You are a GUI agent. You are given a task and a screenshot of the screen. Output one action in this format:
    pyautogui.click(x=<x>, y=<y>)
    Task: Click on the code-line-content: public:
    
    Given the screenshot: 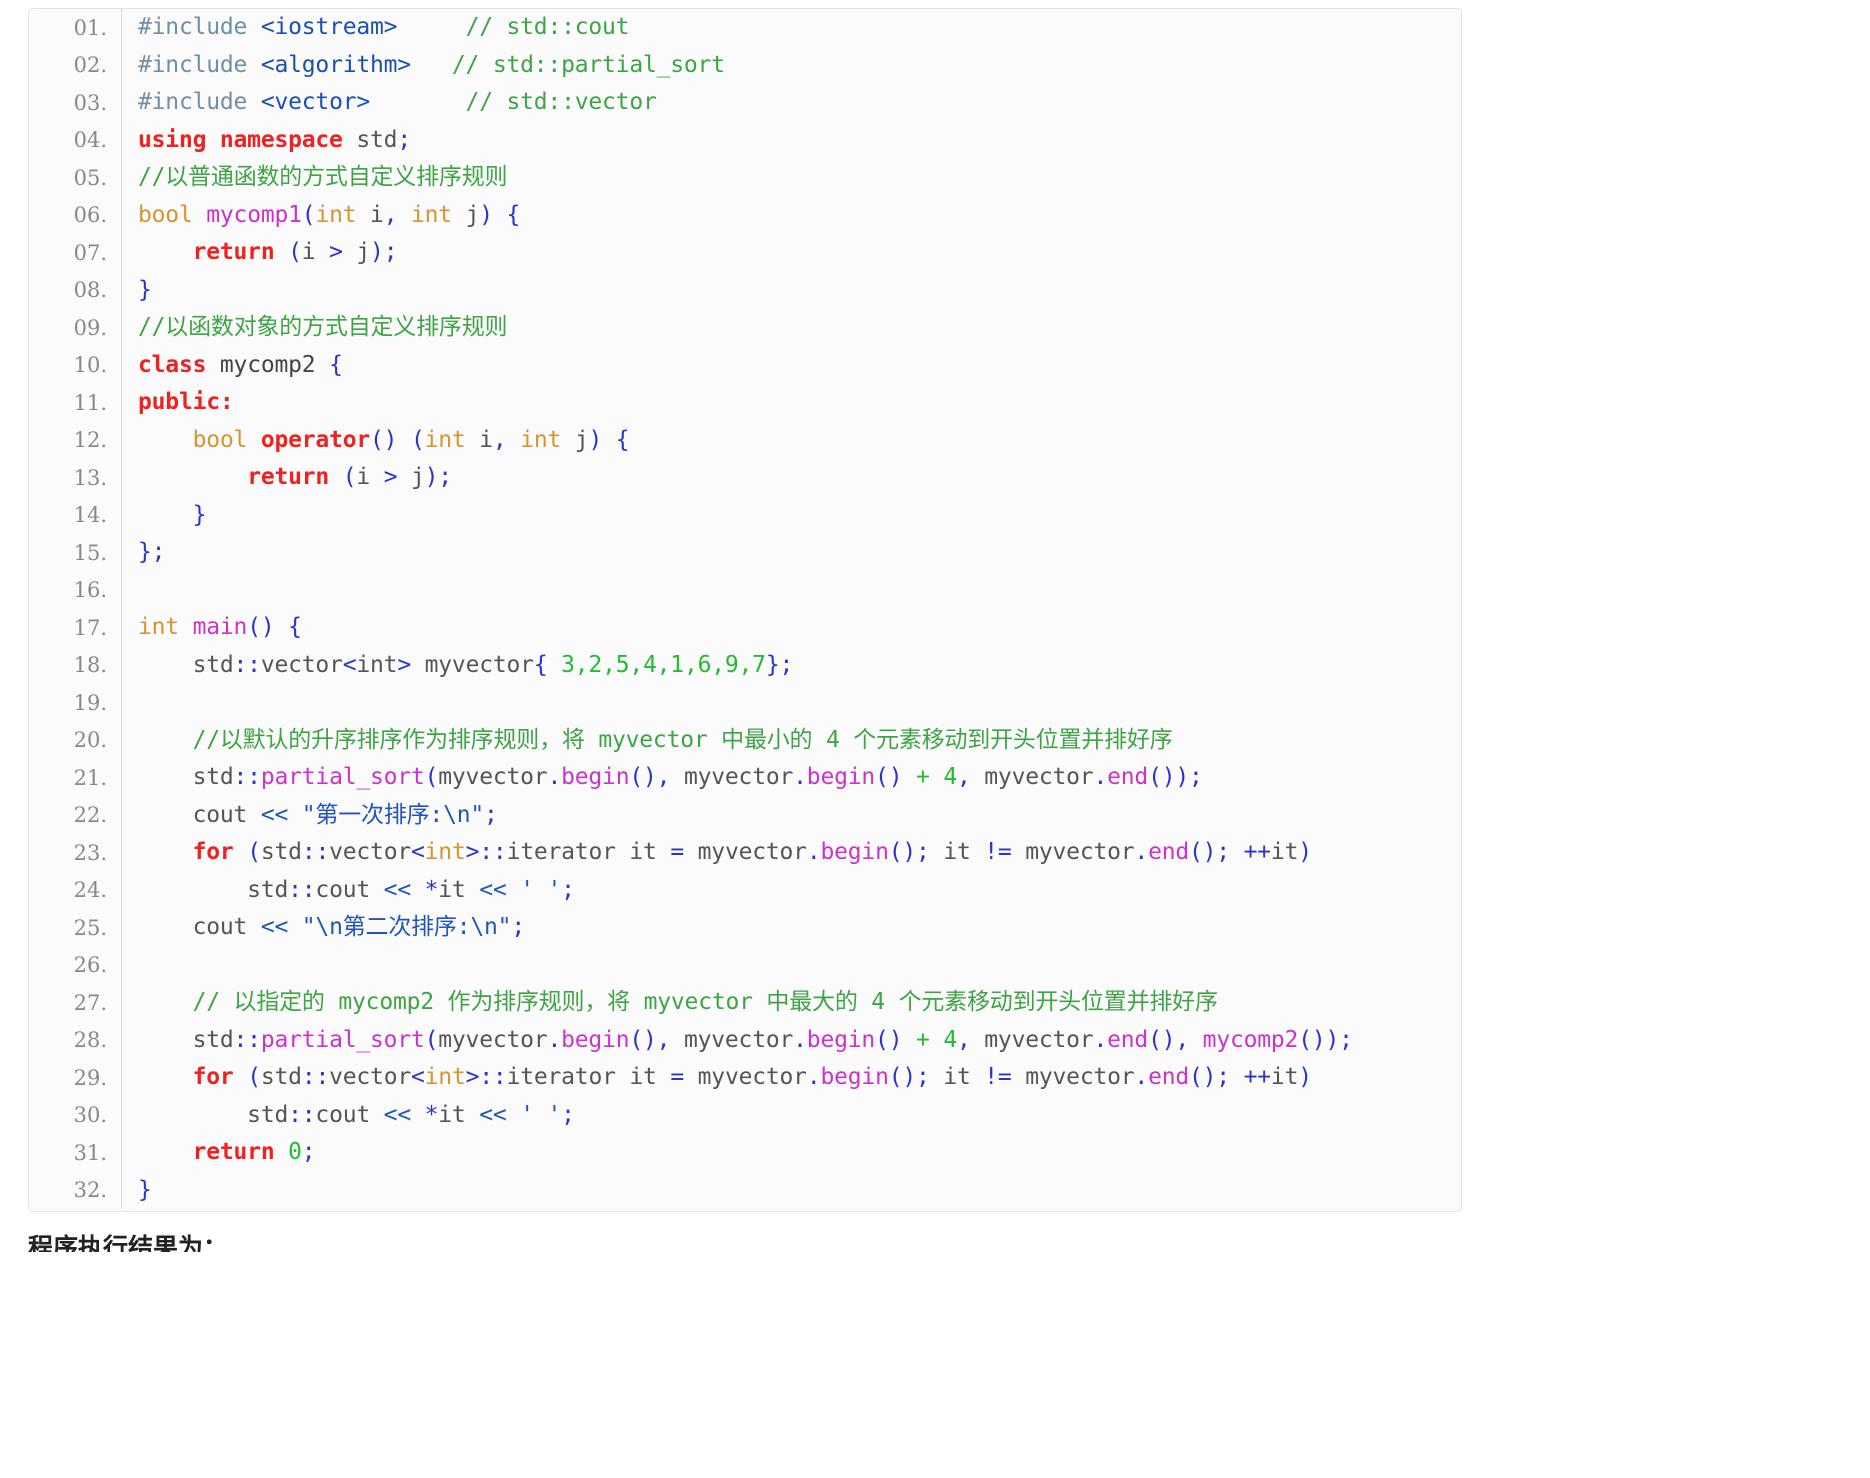 What is the action you would take?
    pyautogui.click(x=792, y=403)
    